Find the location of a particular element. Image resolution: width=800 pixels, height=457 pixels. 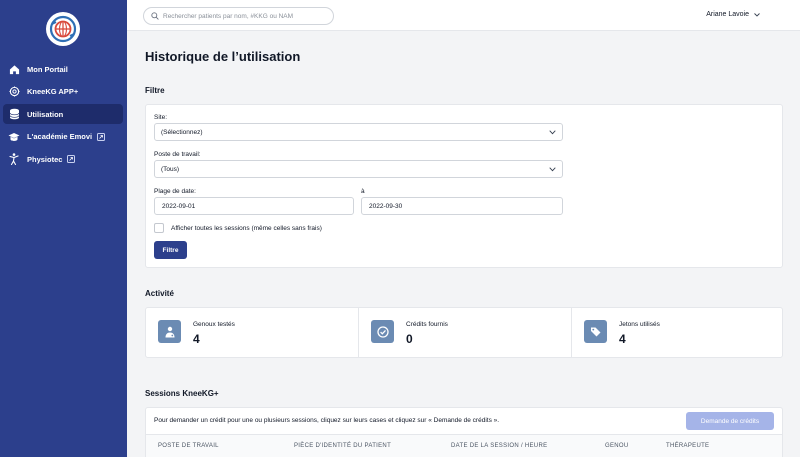

search-icon is located at coordinates (155, 16).